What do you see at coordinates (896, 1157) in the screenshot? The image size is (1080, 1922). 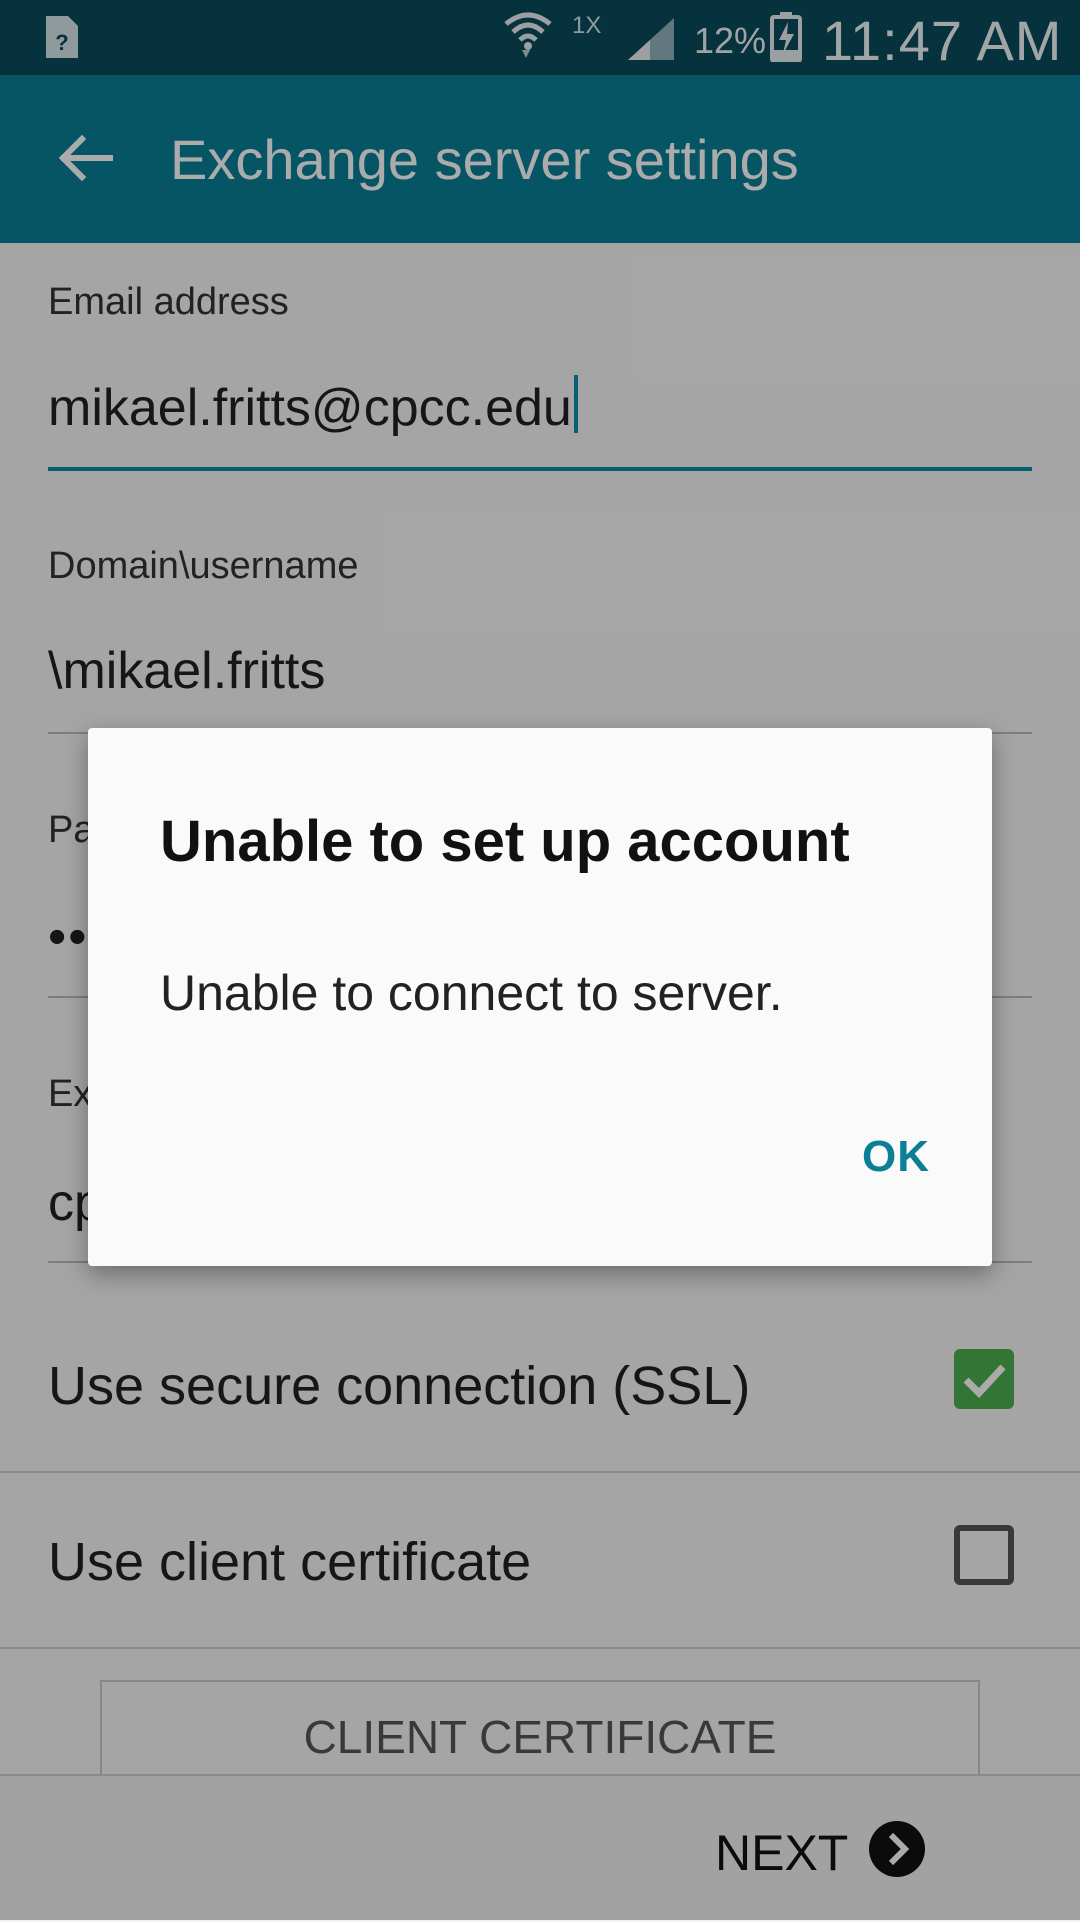 I see `dialog-ok-button: OK` at bounding box center [896, 1157].